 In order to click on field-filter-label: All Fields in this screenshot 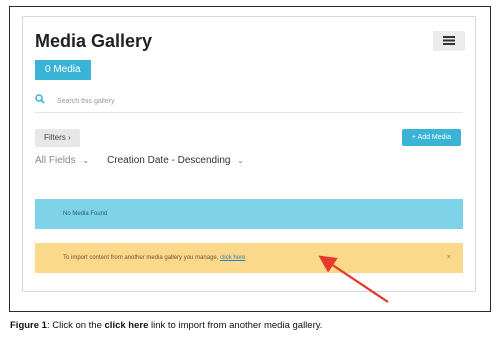, I will do `click(55, 160)`.